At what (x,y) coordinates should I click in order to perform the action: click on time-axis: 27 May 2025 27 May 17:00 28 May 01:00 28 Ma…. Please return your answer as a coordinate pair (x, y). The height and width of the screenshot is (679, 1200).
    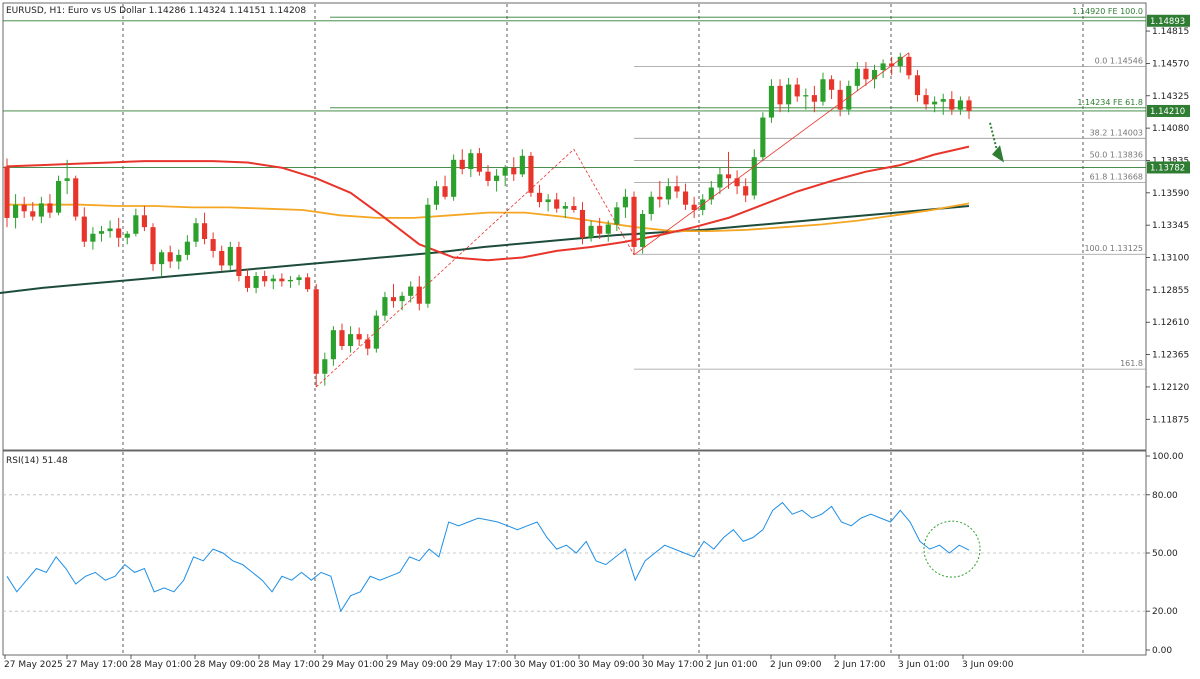
    Looking at the image, I should click on (509, 662).